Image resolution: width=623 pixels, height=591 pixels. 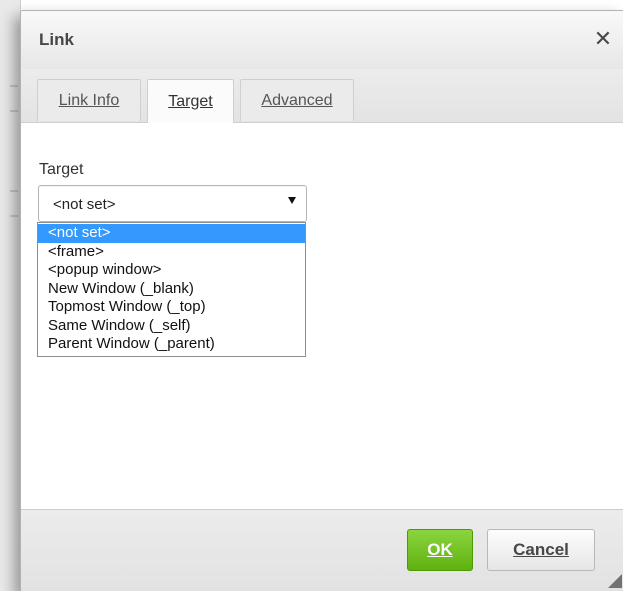 I want to click on tab-target: Target, so click(x=190, y=101).